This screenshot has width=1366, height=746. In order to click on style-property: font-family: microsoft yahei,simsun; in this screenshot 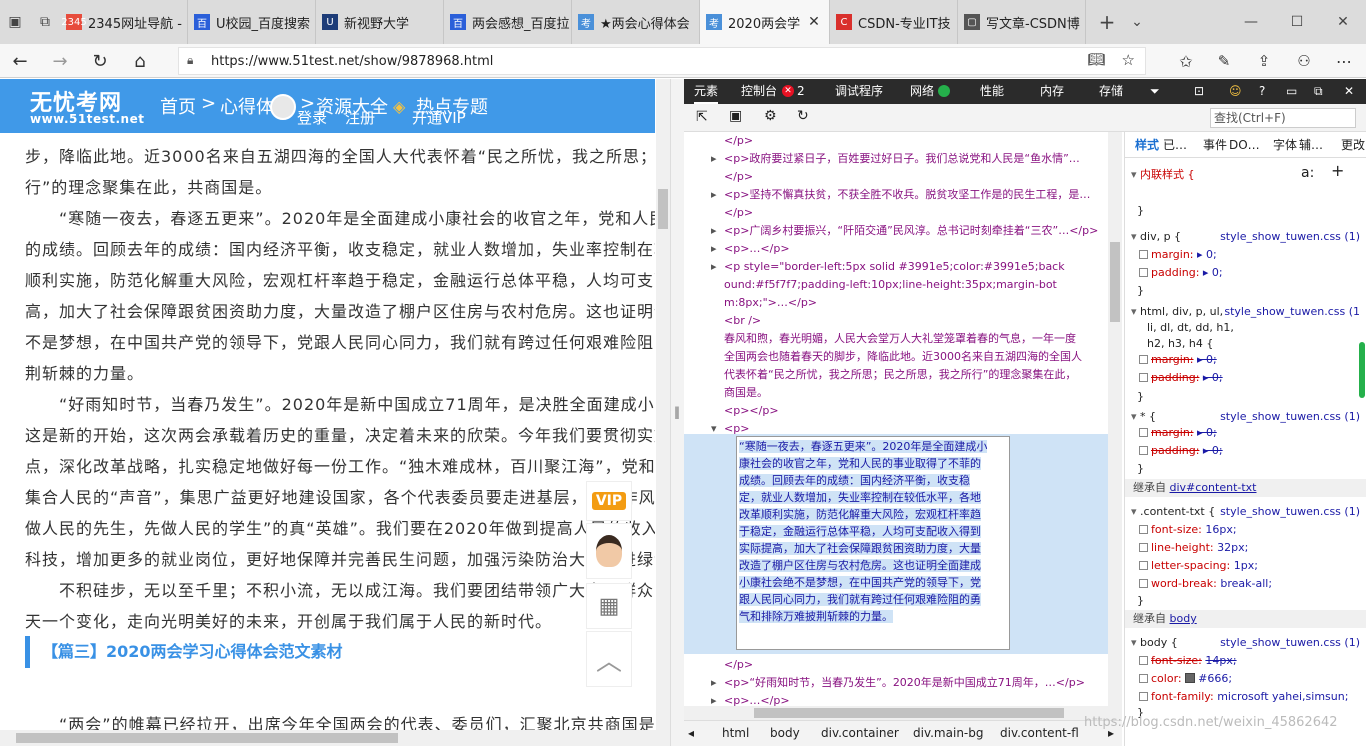, I will do `click(1243, 697)`.